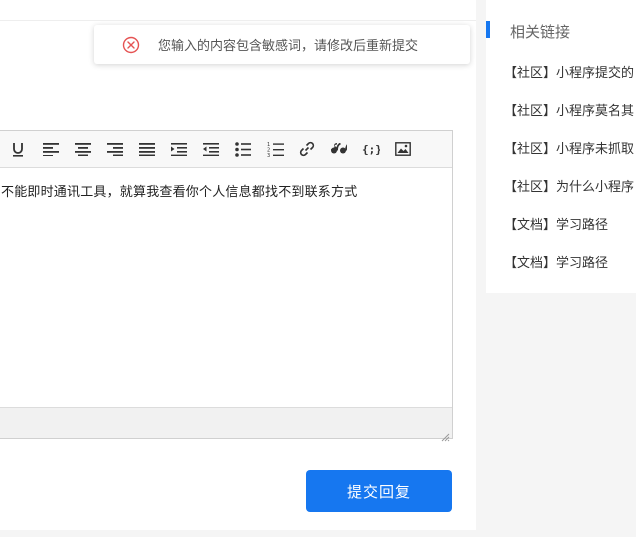 This screenshot has height=537, width=636. I want to click on code-block-icon: {;}, so click(371, 149).